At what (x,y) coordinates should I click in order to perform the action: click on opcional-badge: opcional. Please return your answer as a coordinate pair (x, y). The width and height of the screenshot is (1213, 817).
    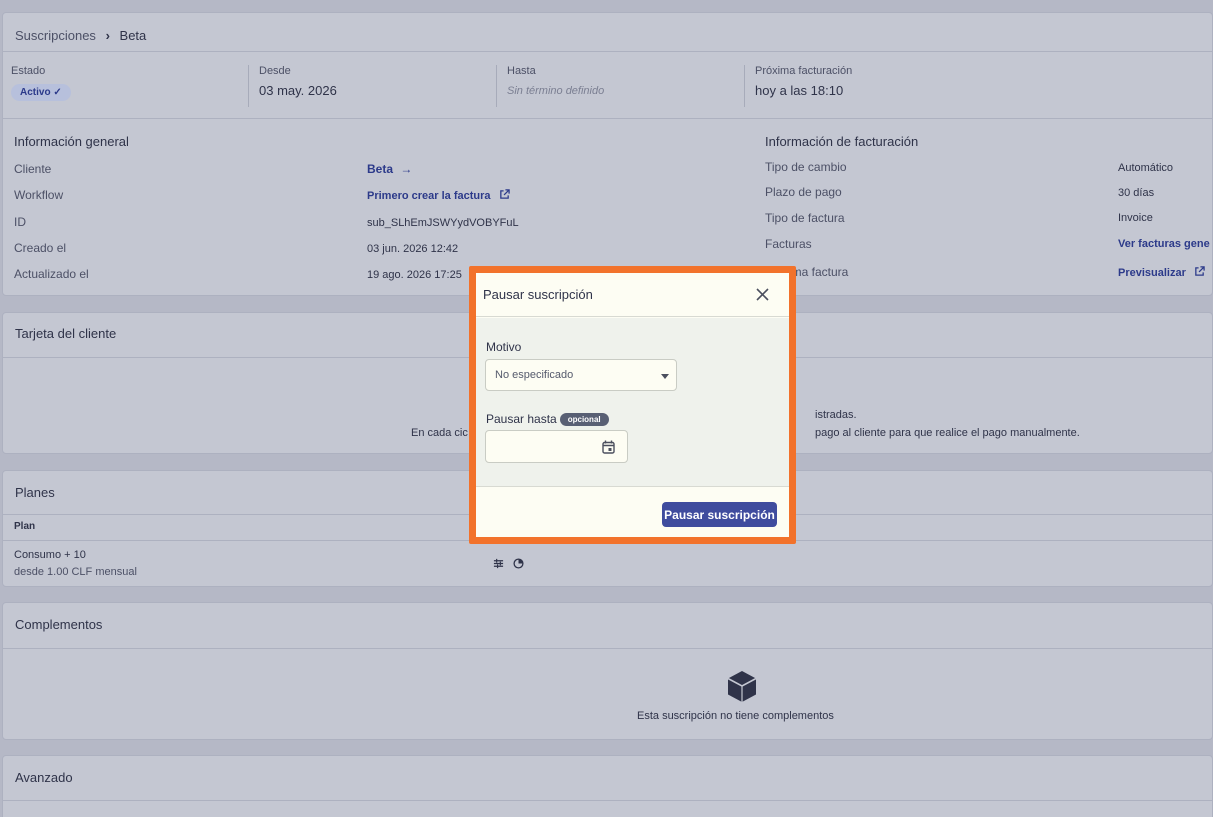
    Looking at the image, I should click on (584, 420).